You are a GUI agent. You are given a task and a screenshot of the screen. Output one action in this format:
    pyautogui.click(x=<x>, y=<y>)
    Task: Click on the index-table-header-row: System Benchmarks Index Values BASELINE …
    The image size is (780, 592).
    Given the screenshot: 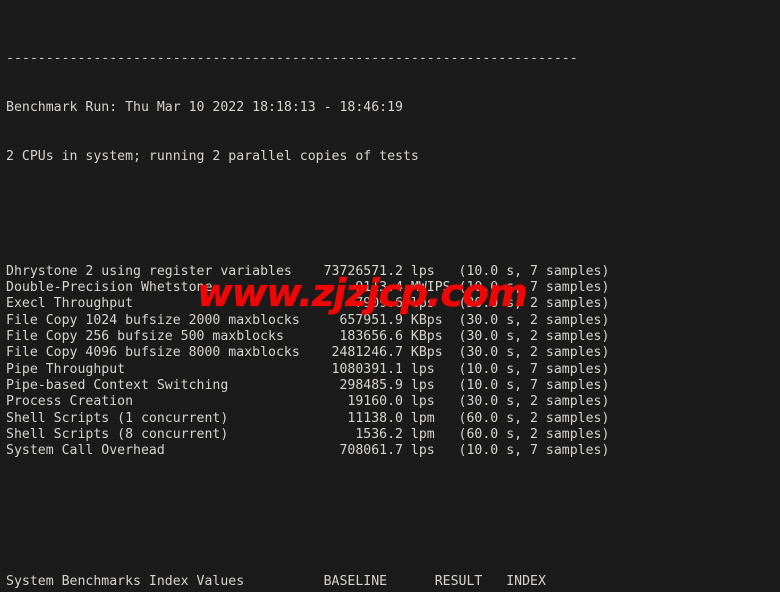 What is the action you would take?
    pyautogui.click(x=276, y=582)
    